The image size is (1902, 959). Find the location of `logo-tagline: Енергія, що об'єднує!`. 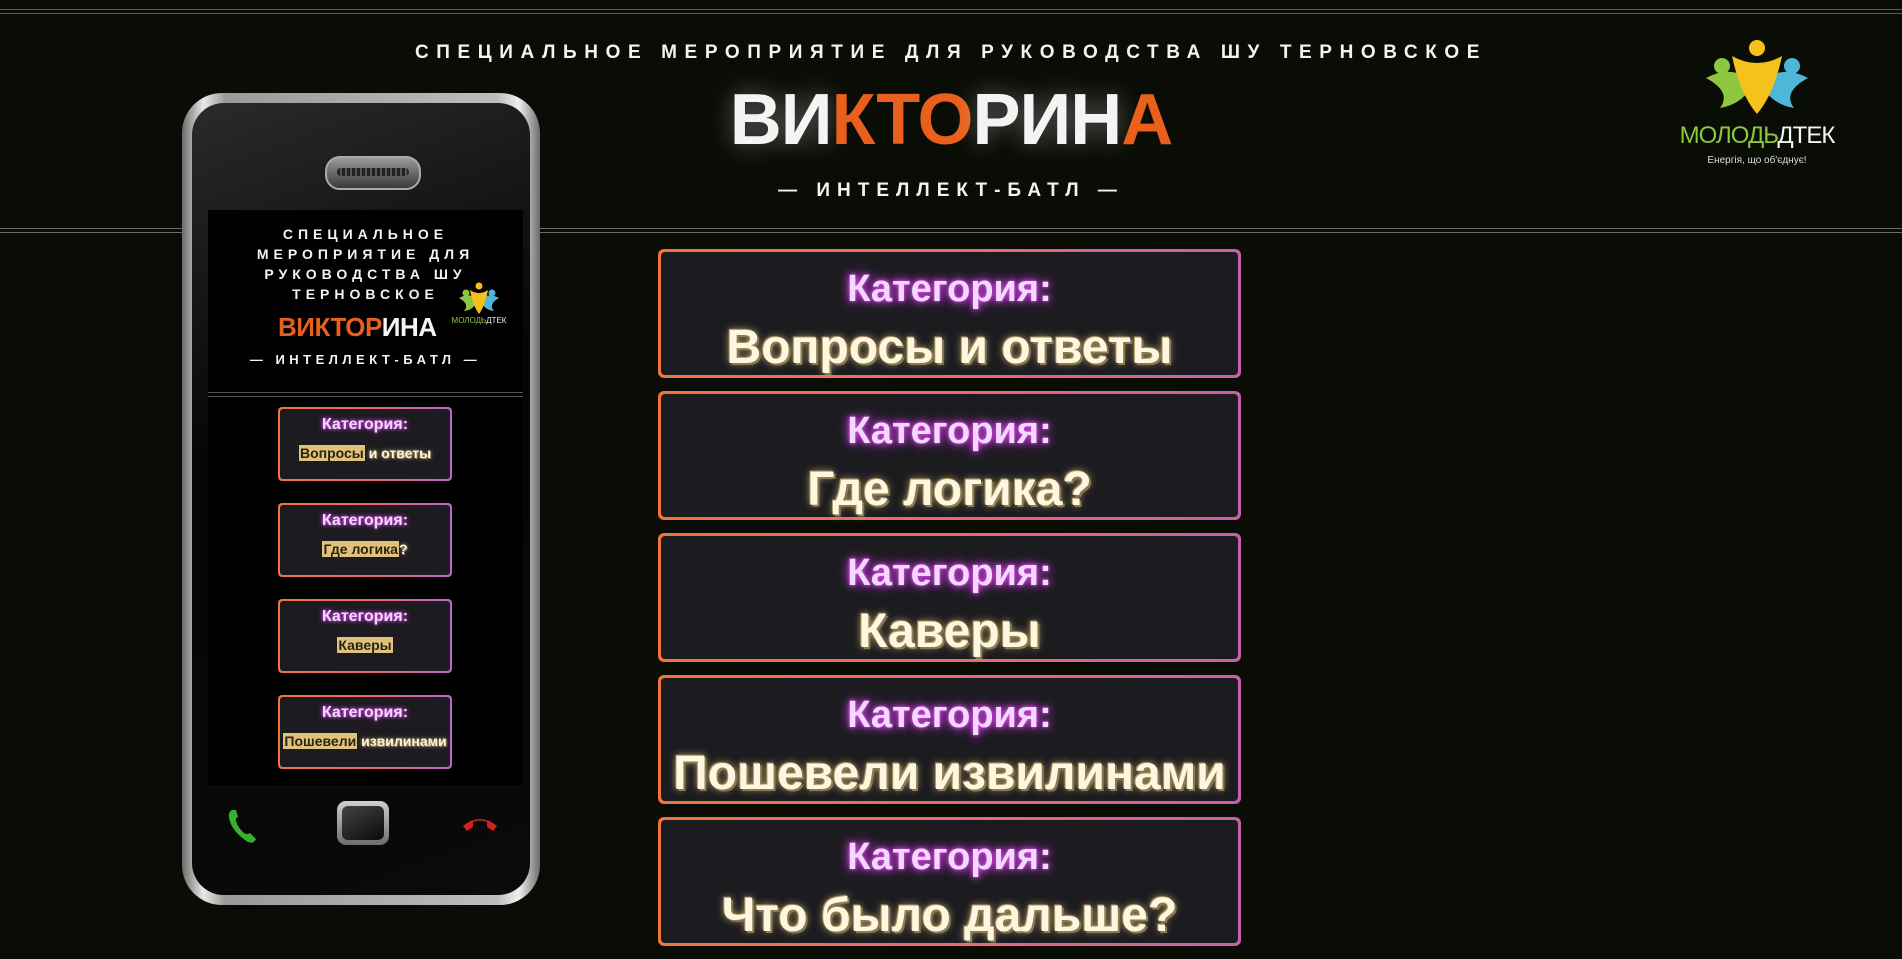

logo-tagline: Енергія, що об'єднує! is located at coordinates (1757, 160).